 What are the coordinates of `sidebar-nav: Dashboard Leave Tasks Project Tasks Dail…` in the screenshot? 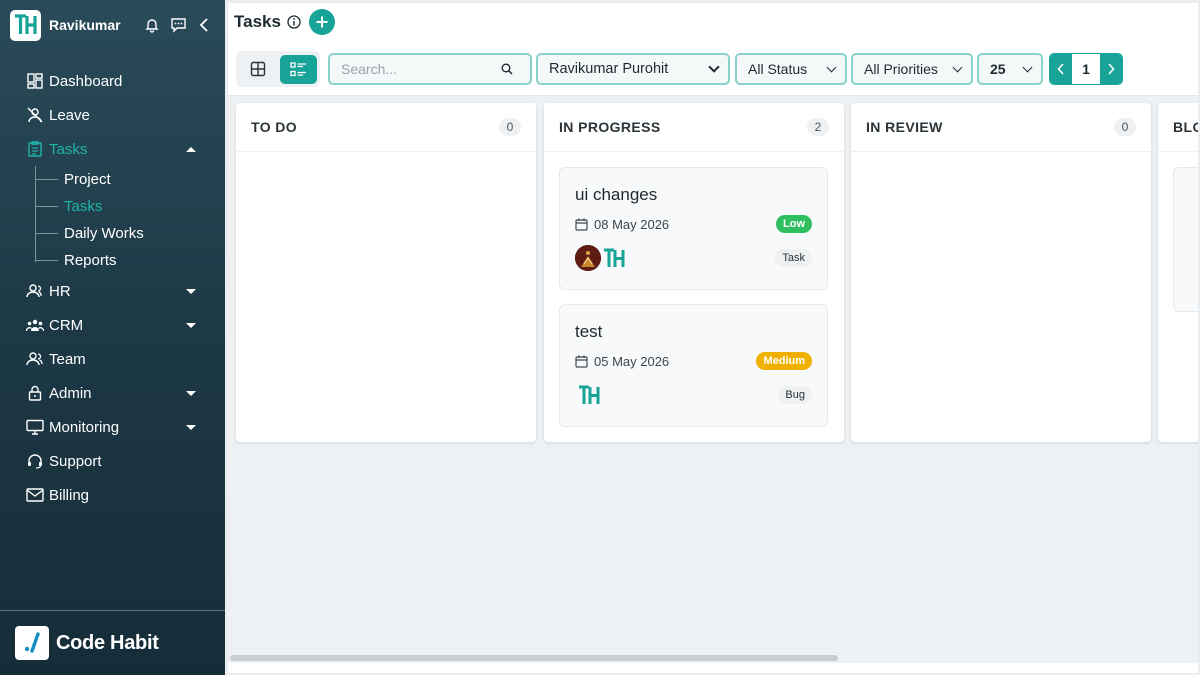 It's located at (112, 288).